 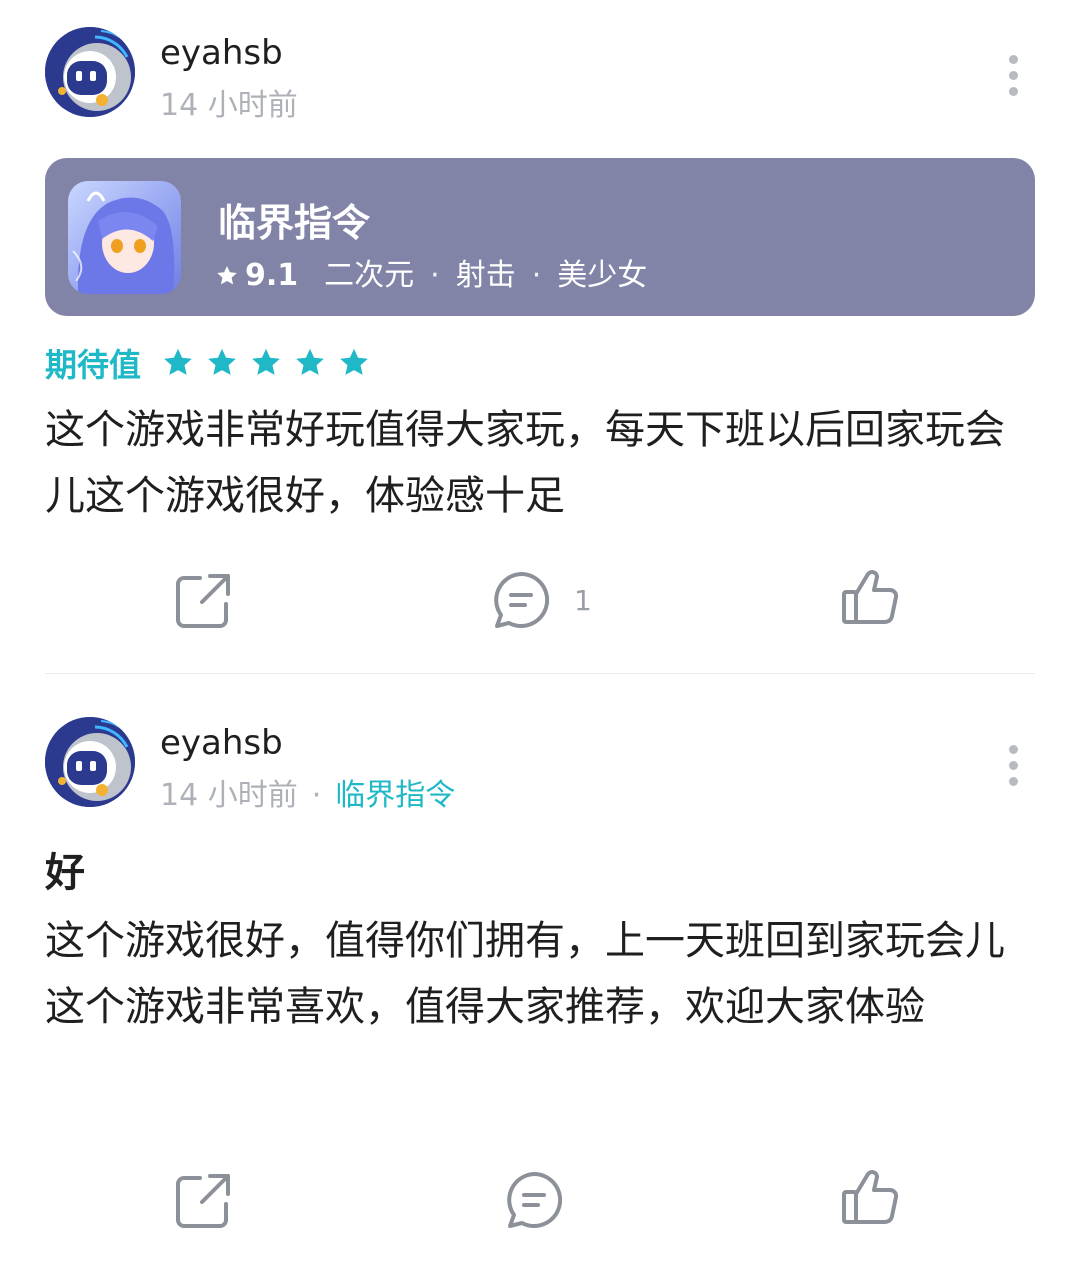 What do you see at coordinates (93, 365) in the screenshot?
I see `rating-label: 期待值` at bounding box center [93, 365].